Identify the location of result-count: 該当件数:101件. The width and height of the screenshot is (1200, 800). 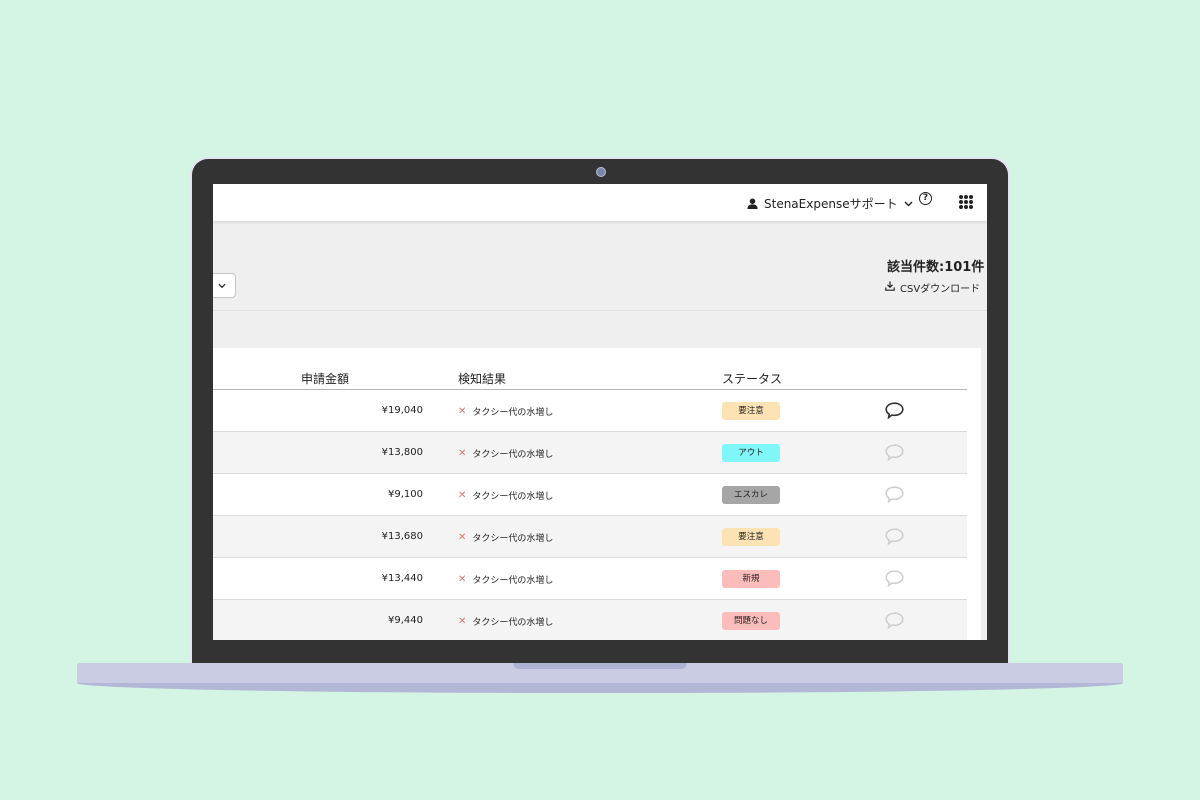
(936, 267).